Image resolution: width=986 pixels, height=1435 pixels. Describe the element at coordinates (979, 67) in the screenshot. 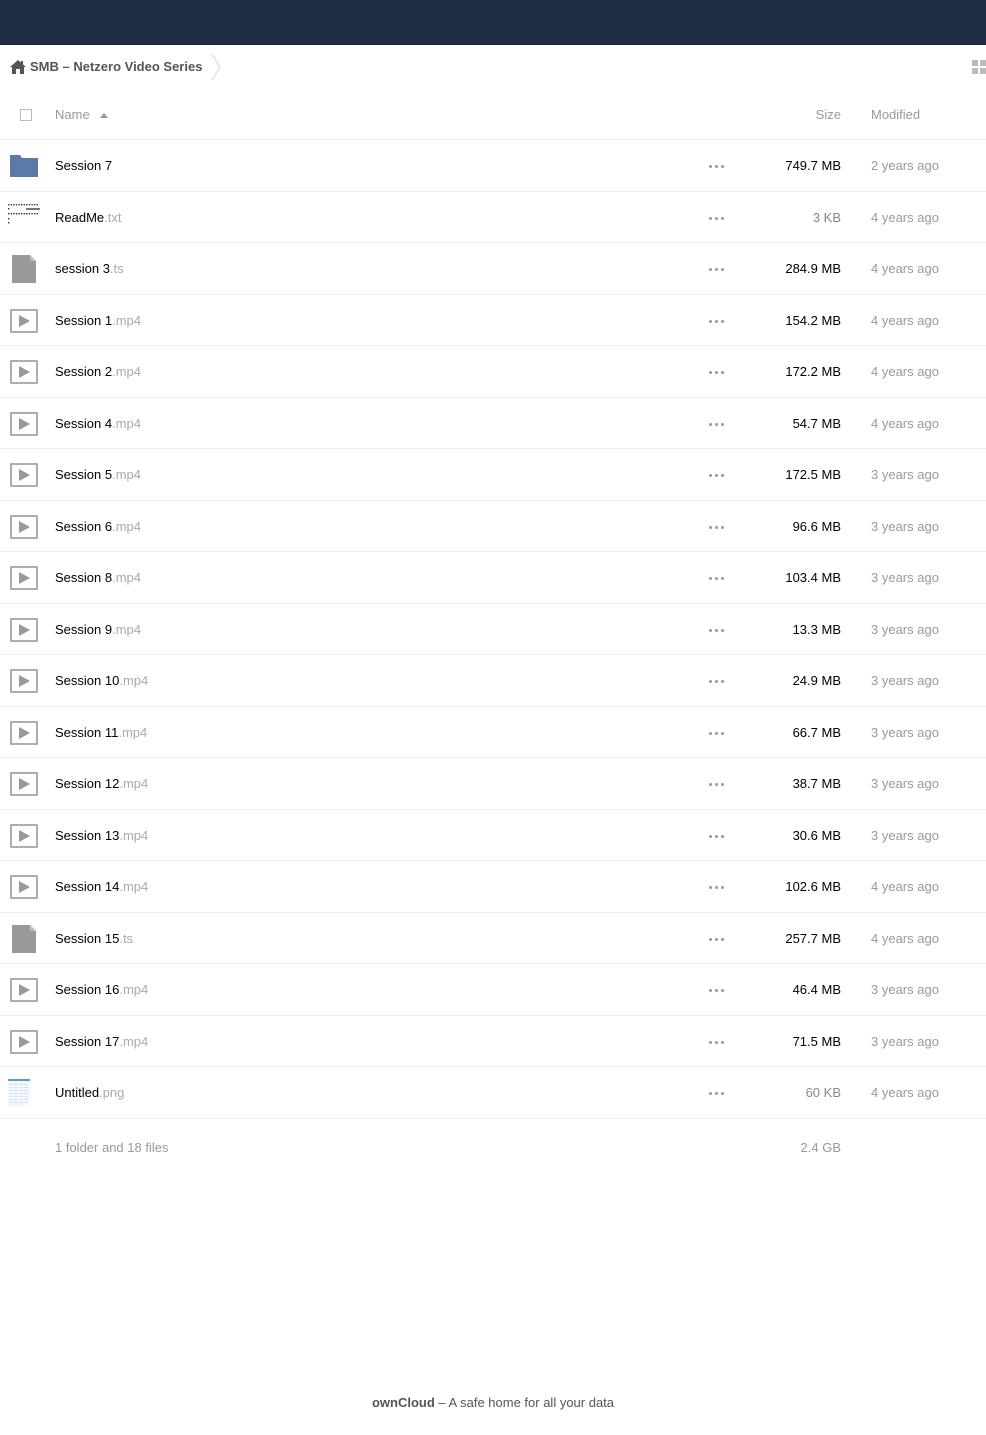

I see `grid-view-icon` at that location.